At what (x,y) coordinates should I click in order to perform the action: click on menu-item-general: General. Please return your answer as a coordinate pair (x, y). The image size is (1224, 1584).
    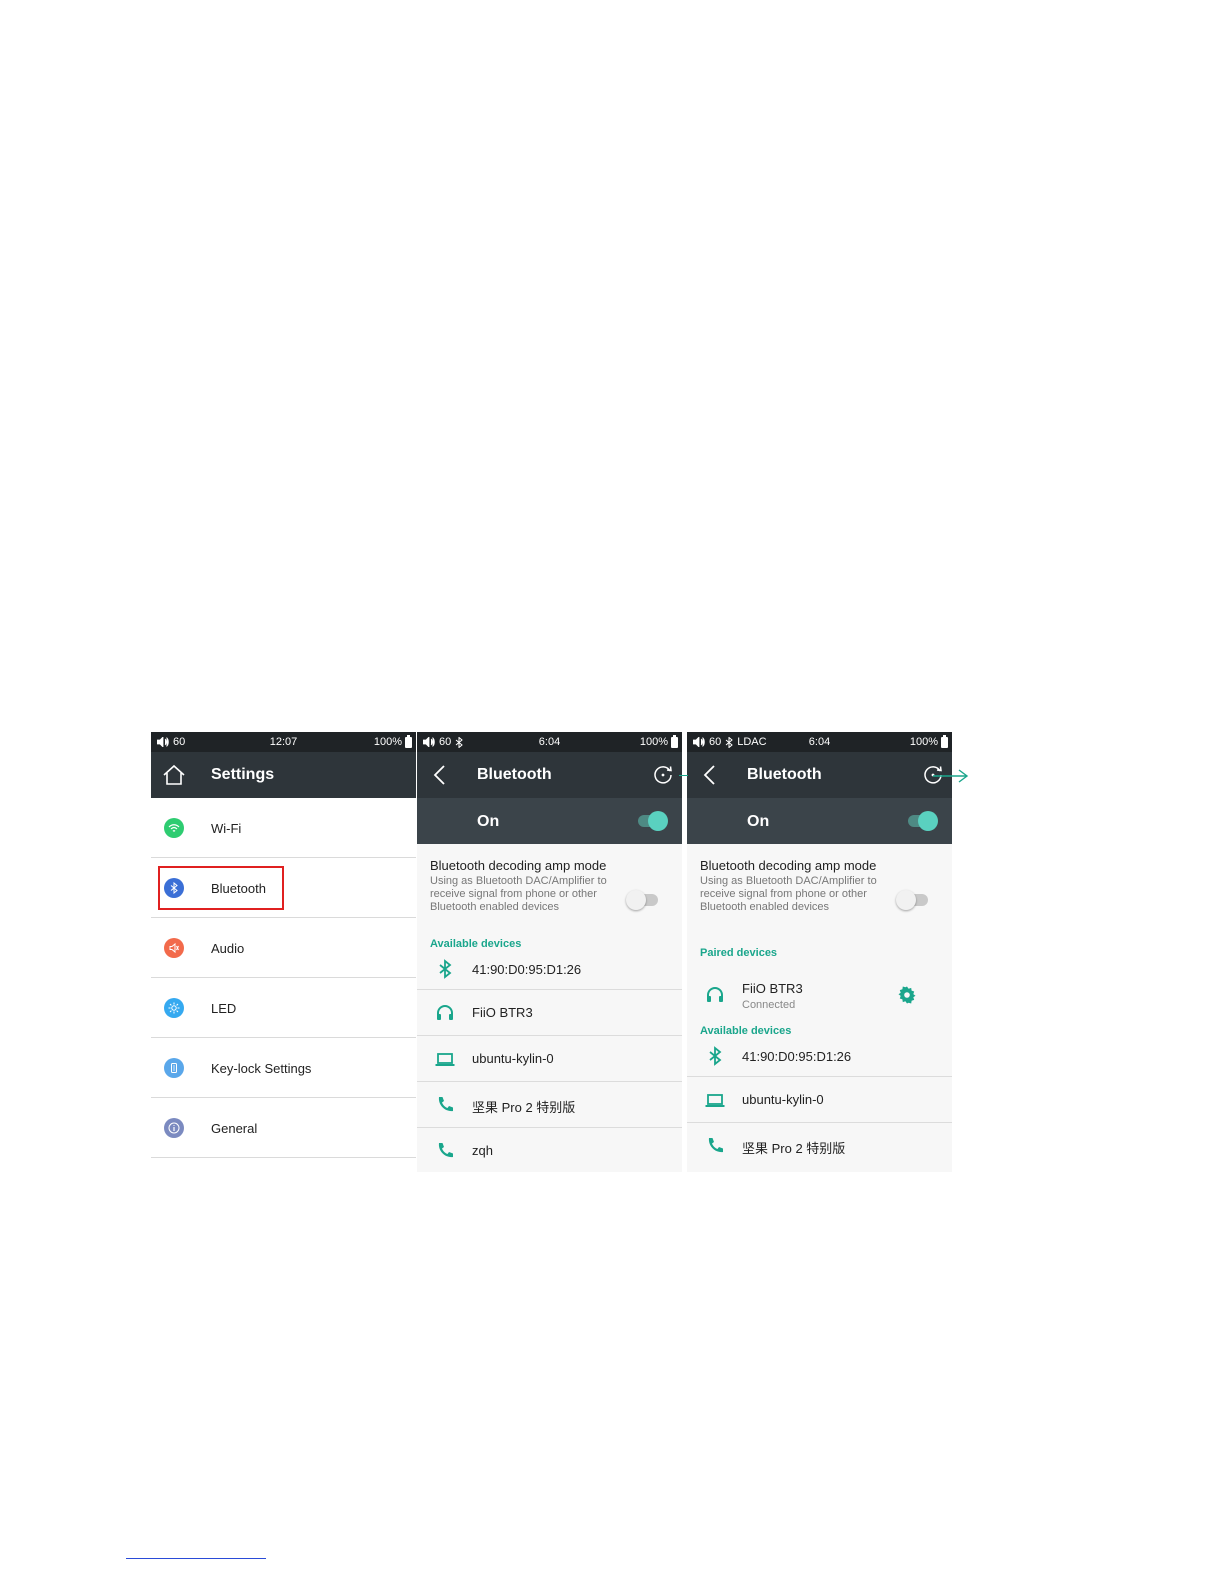
    Looking at the image, I should click on (283, 1128).